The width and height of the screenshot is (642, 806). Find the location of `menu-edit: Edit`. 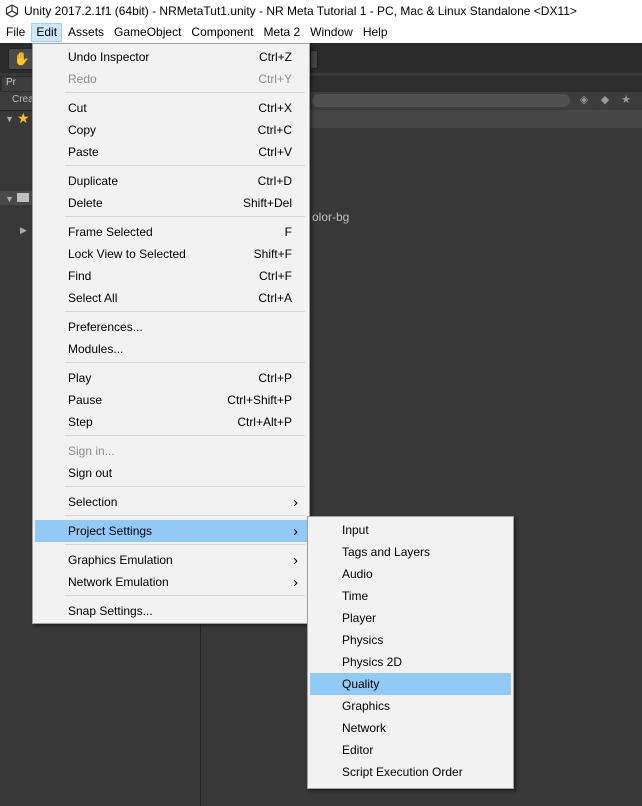

menu-edit: Edit is located at coordinates (47, 32).